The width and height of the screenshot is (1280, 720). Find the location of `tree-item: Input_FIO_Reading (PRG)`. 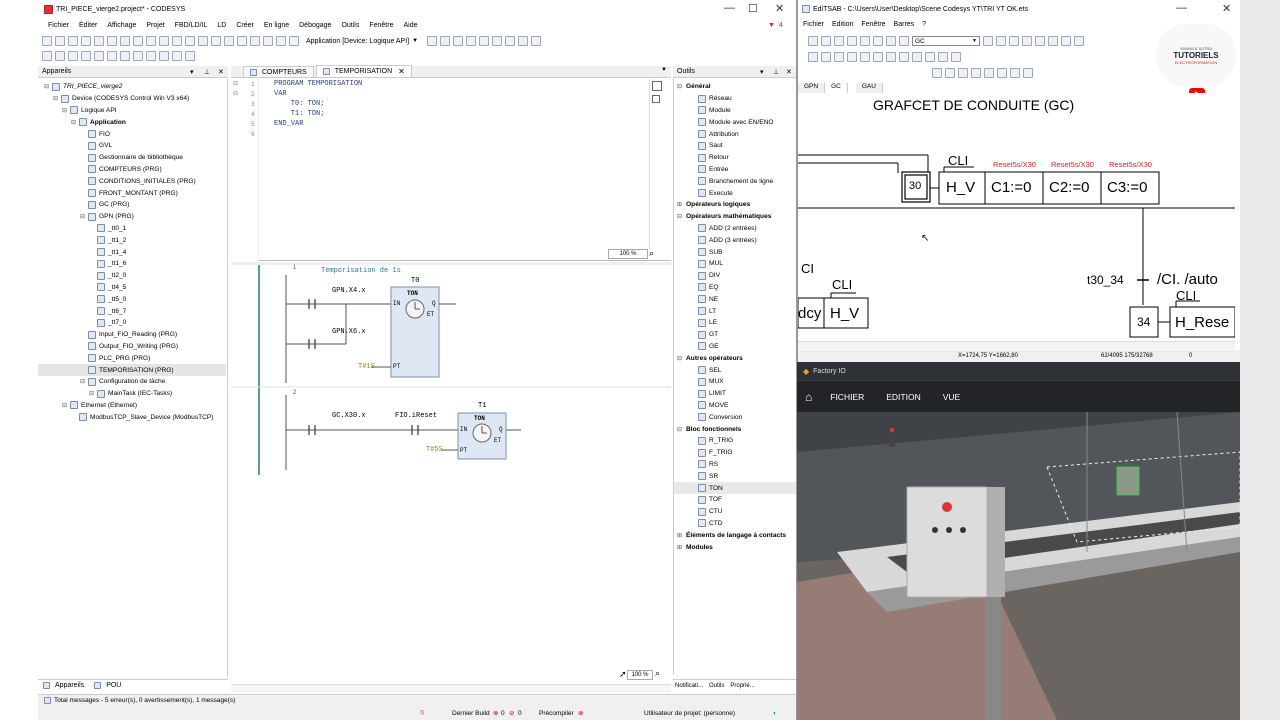

tree-item: Input_FIO_Reading (PRG) is located at coordinates (132, 335).